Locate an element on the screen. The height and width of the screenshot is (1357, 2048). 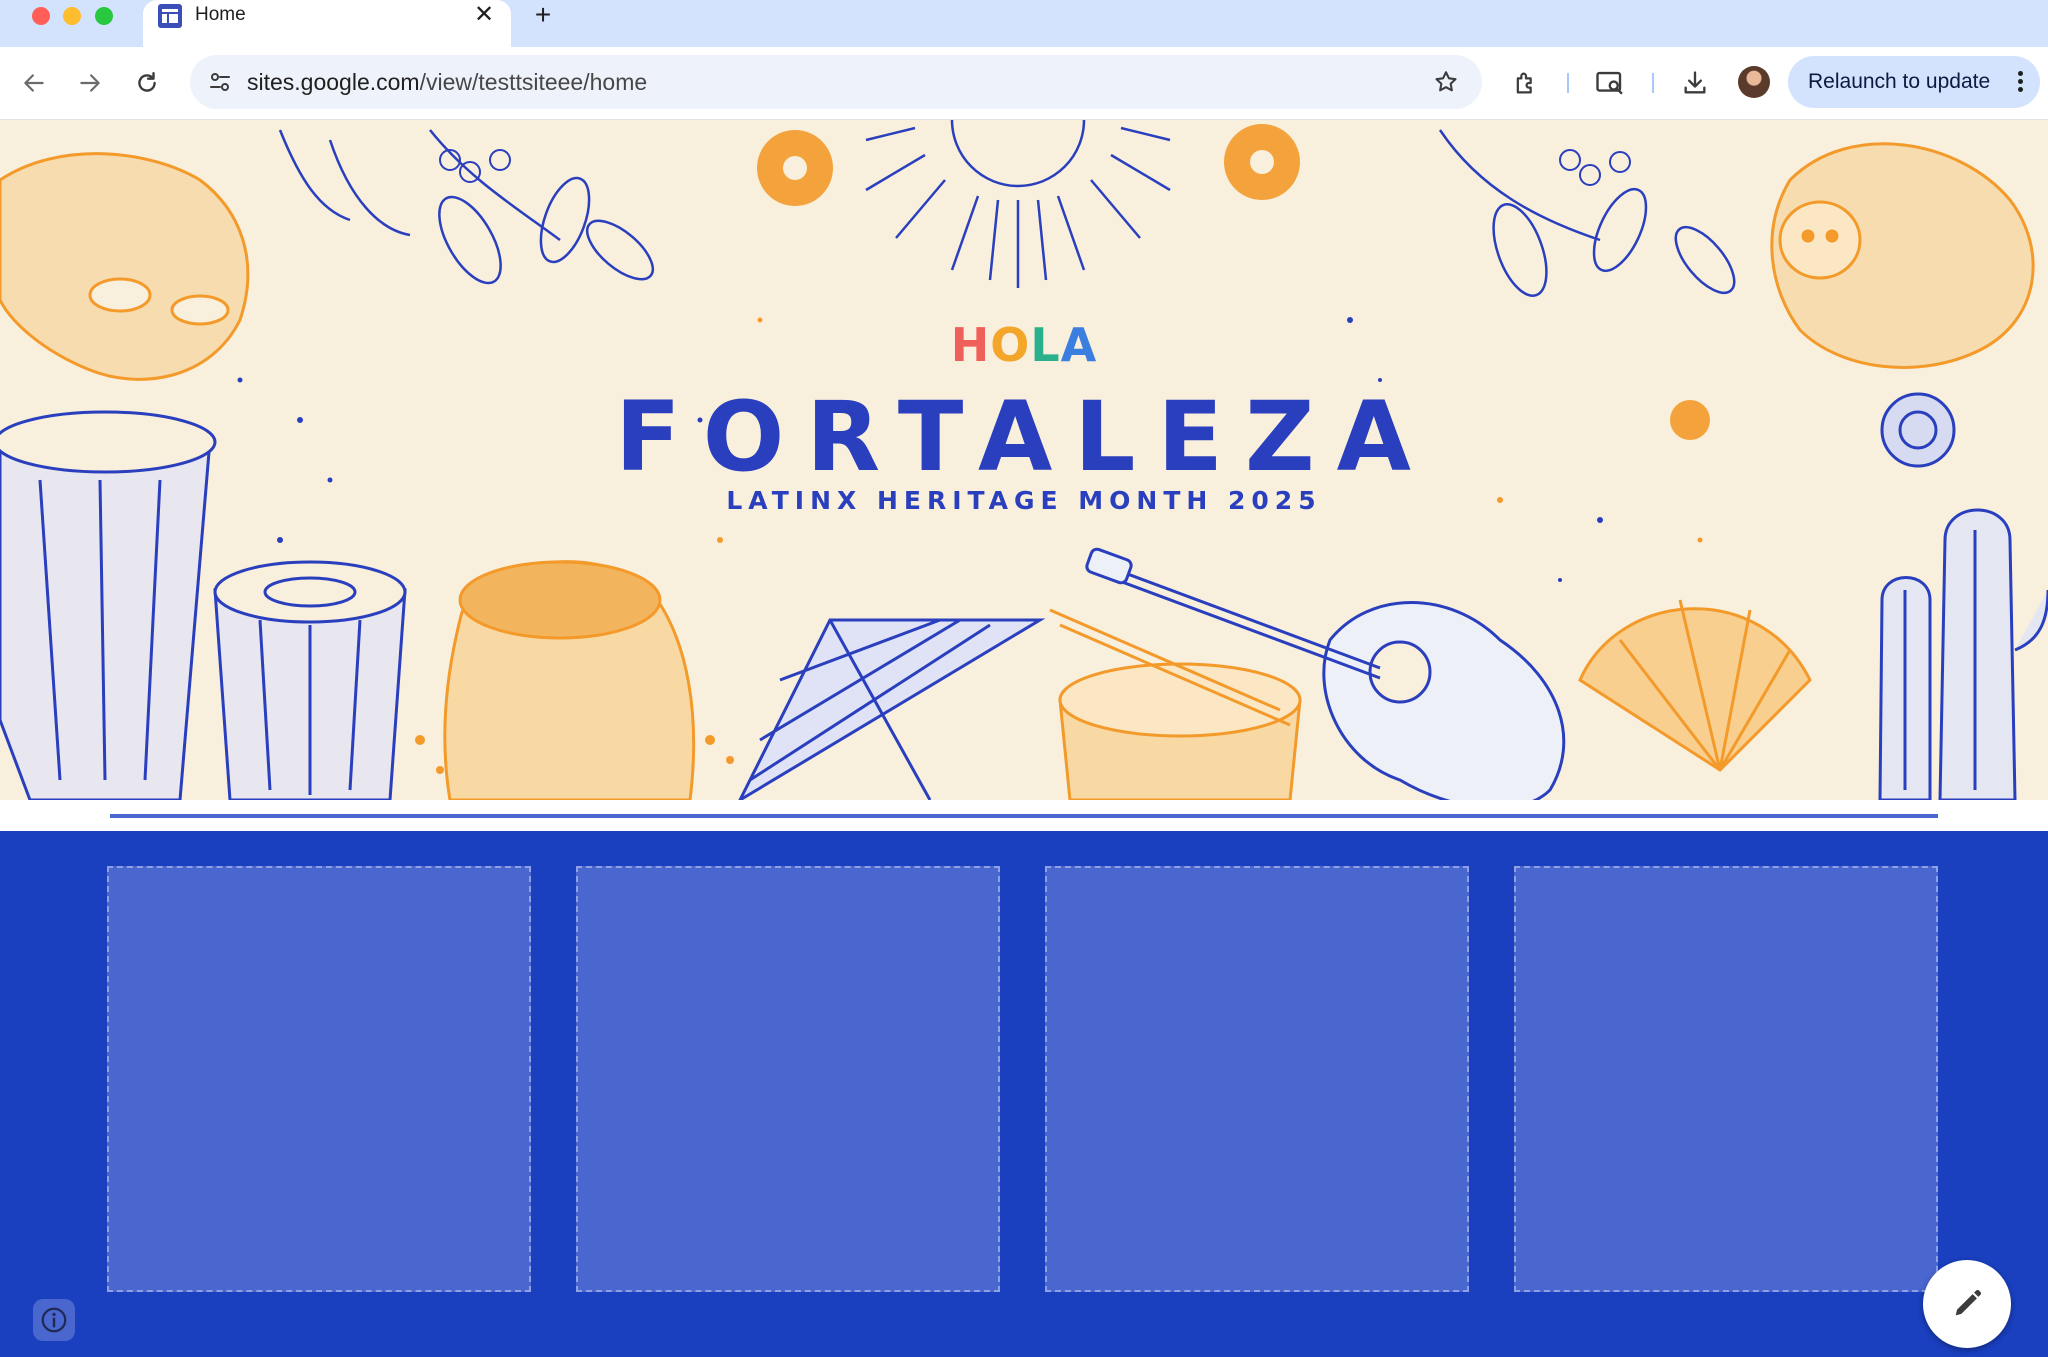
hola-letter: L is located at coordinates (1045, 345).